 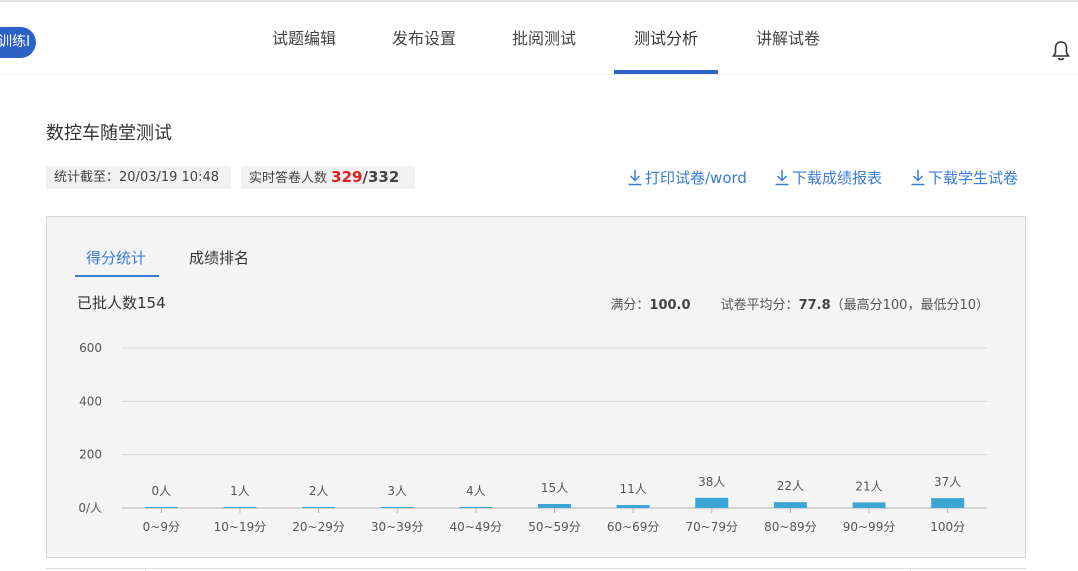 I want to click on respondents-chip: 实时答卷人数 329/332, so click(x=328, y=177).